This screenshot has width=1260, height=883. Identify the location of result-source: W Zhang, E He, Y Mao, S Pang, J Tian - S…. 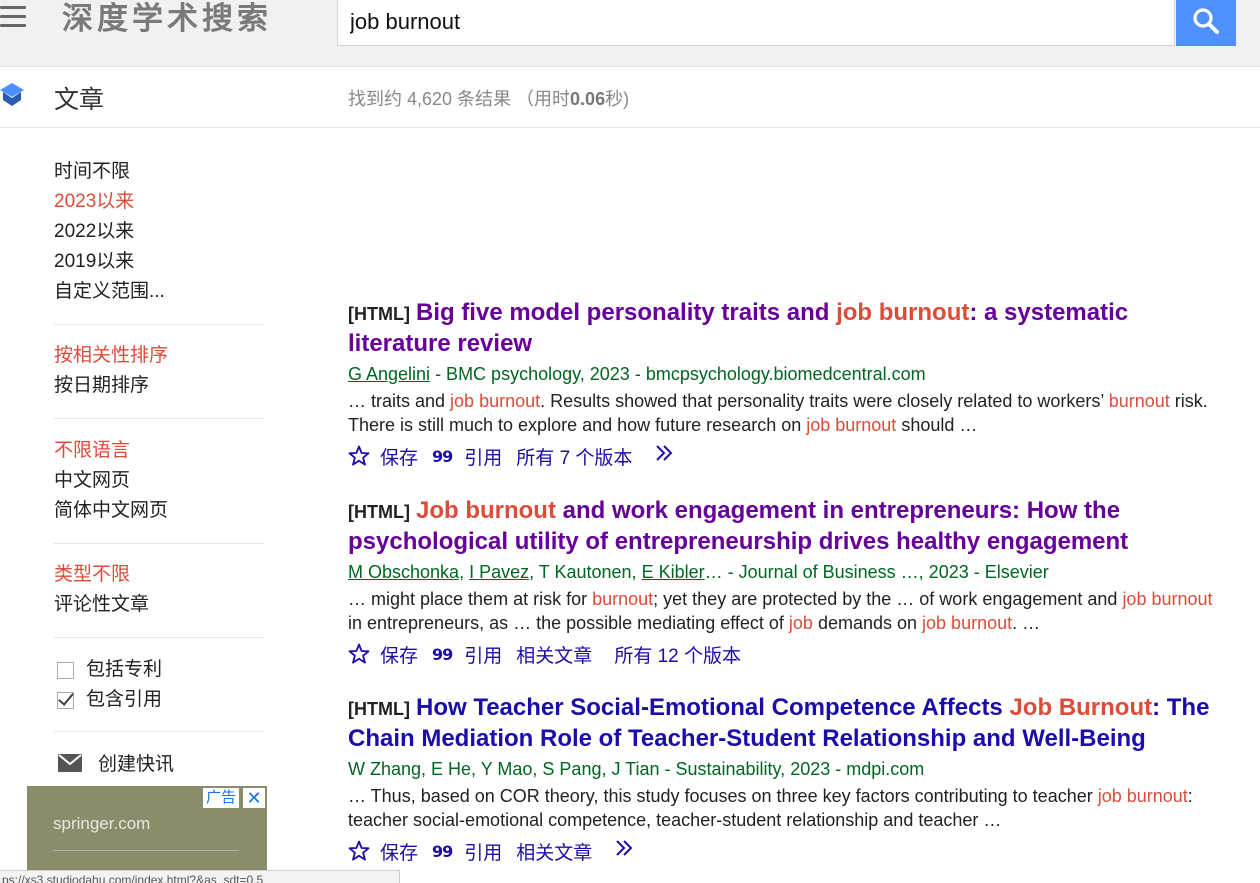
(636, 769).